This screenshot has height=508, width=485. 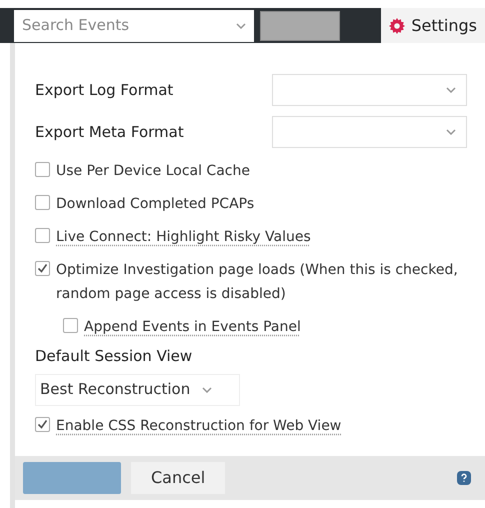 What do you see at coordinates (178, 478) in the screenshot?
I see `cancel-button: Cancel` at bounding box center [178, 478].